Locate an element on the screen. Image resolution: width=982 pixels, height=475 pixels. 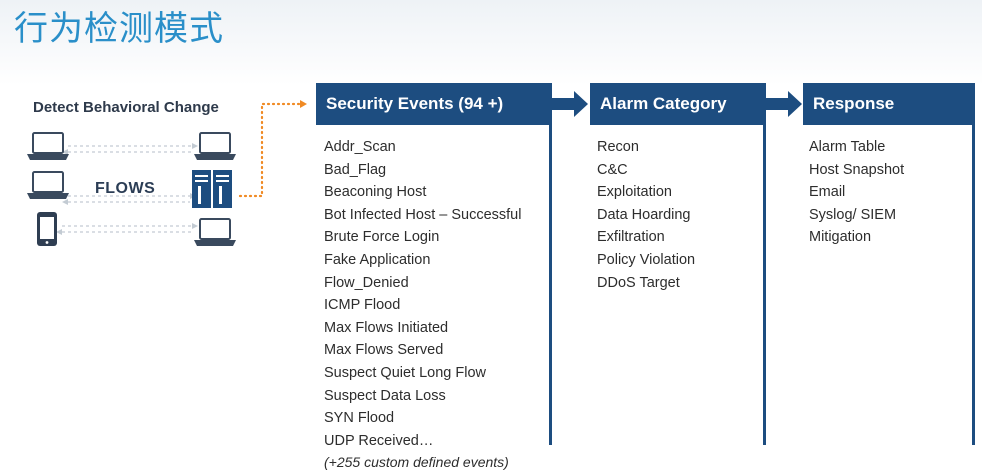
security-events-divider is located at coordinates (550, 285).